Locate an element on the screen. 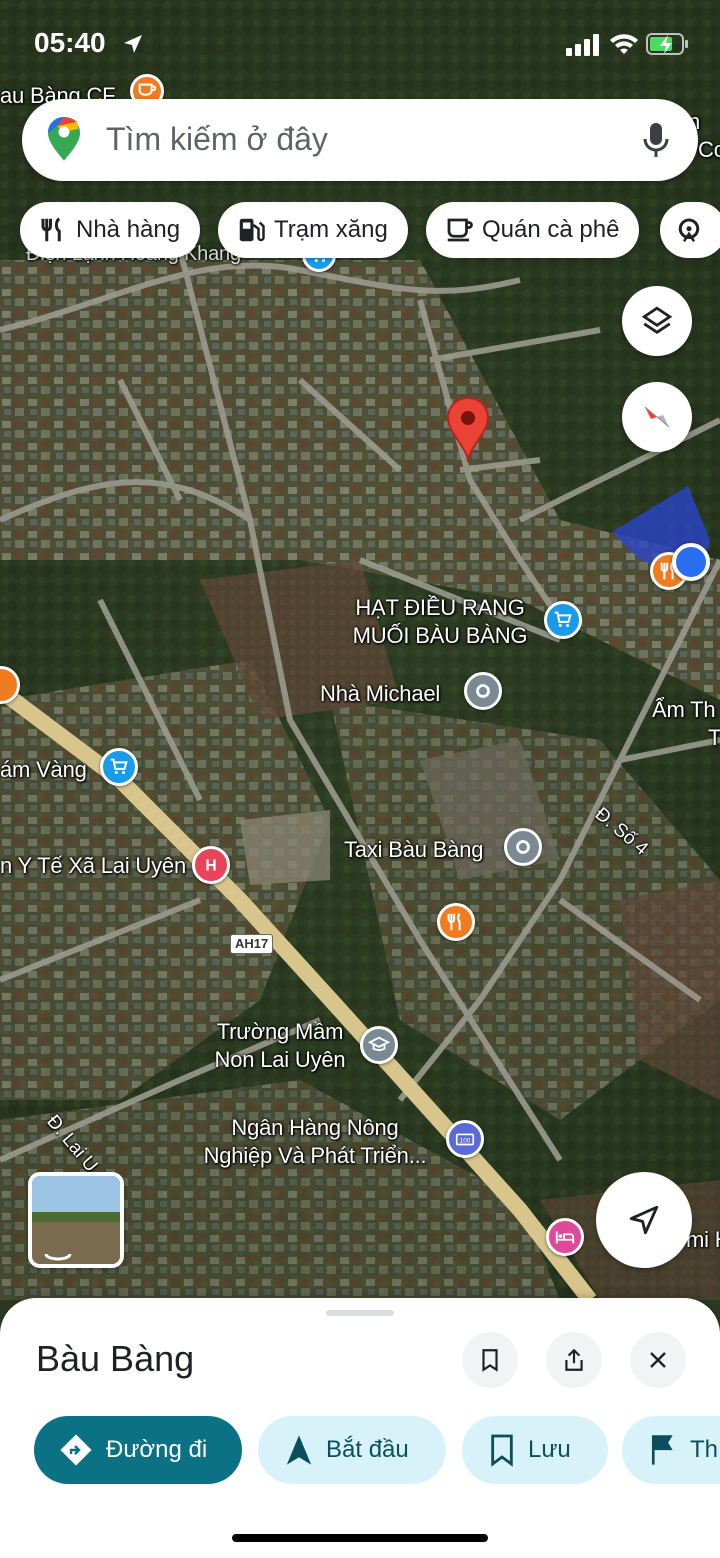 The height and width of the screenshot is (1558, 720). chip-label: Nhà hàng is located at coordinates (128, 229).